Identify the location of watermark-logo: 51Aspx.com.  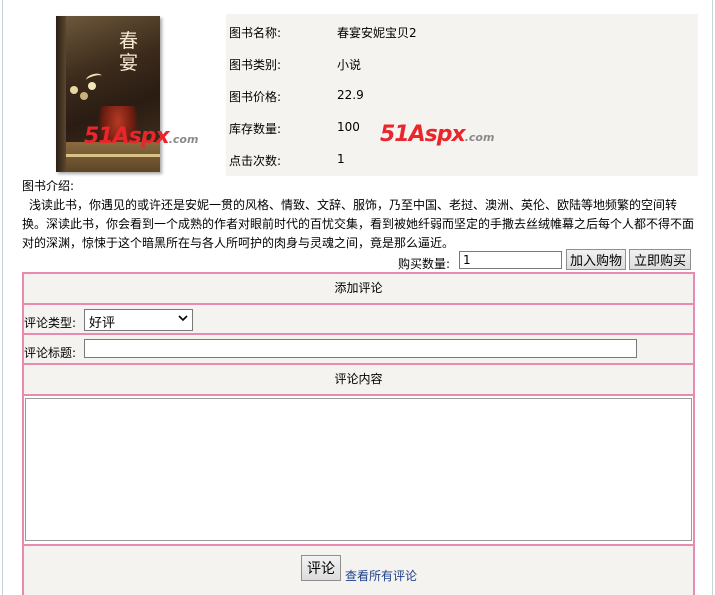
(141, 136).